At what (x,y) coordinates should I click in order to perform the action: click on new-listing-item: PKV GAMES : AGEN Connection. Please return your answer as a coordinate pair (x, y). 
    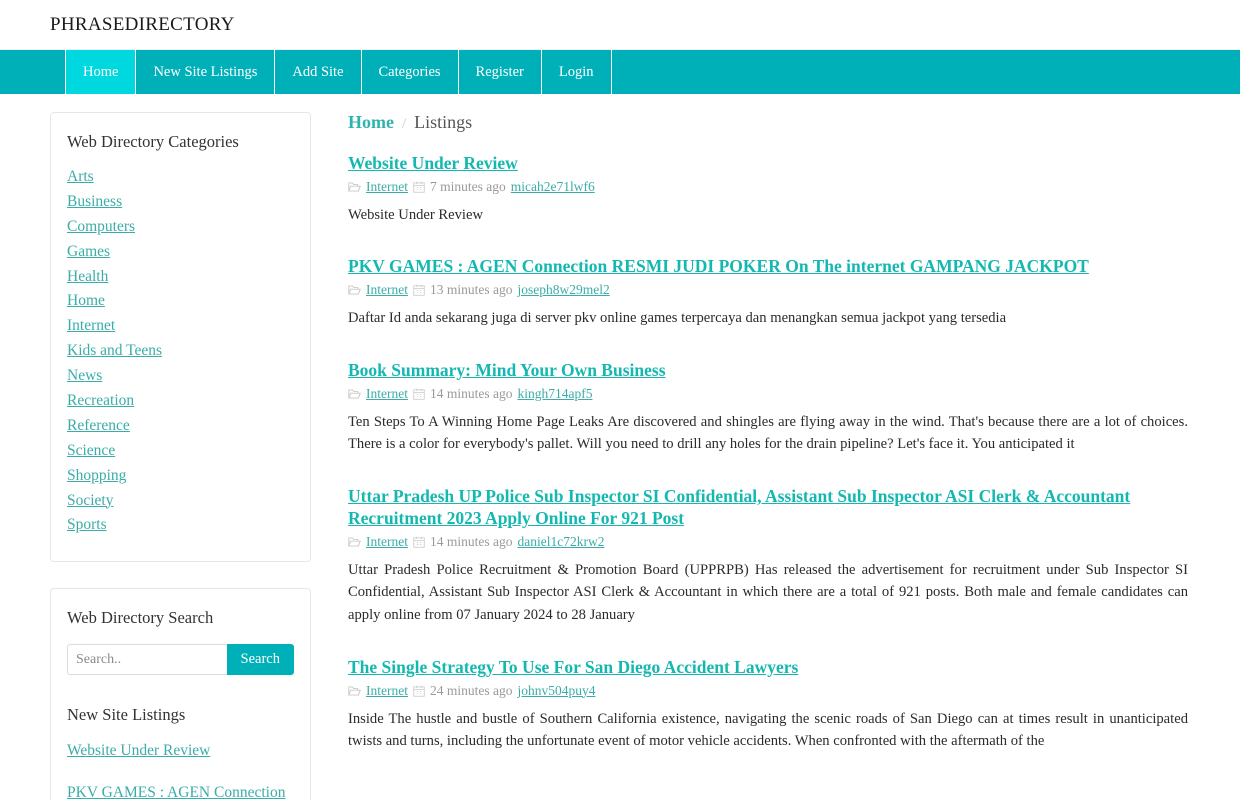
    Looking at the image, I should click on (180, 791).